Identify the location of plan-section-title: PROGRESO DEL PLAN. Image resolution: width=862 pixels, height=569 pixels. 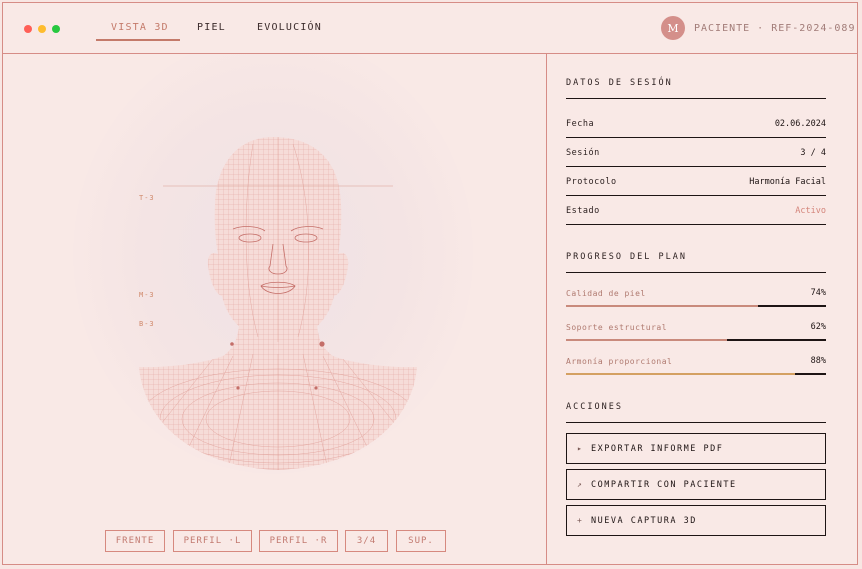
(626, 257).